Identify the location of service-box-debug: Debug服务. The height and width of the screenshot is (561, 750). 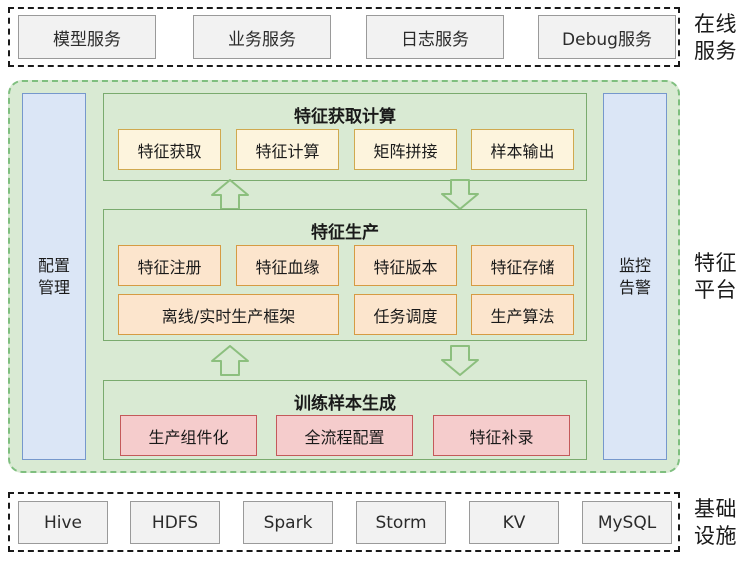
(607, 37).